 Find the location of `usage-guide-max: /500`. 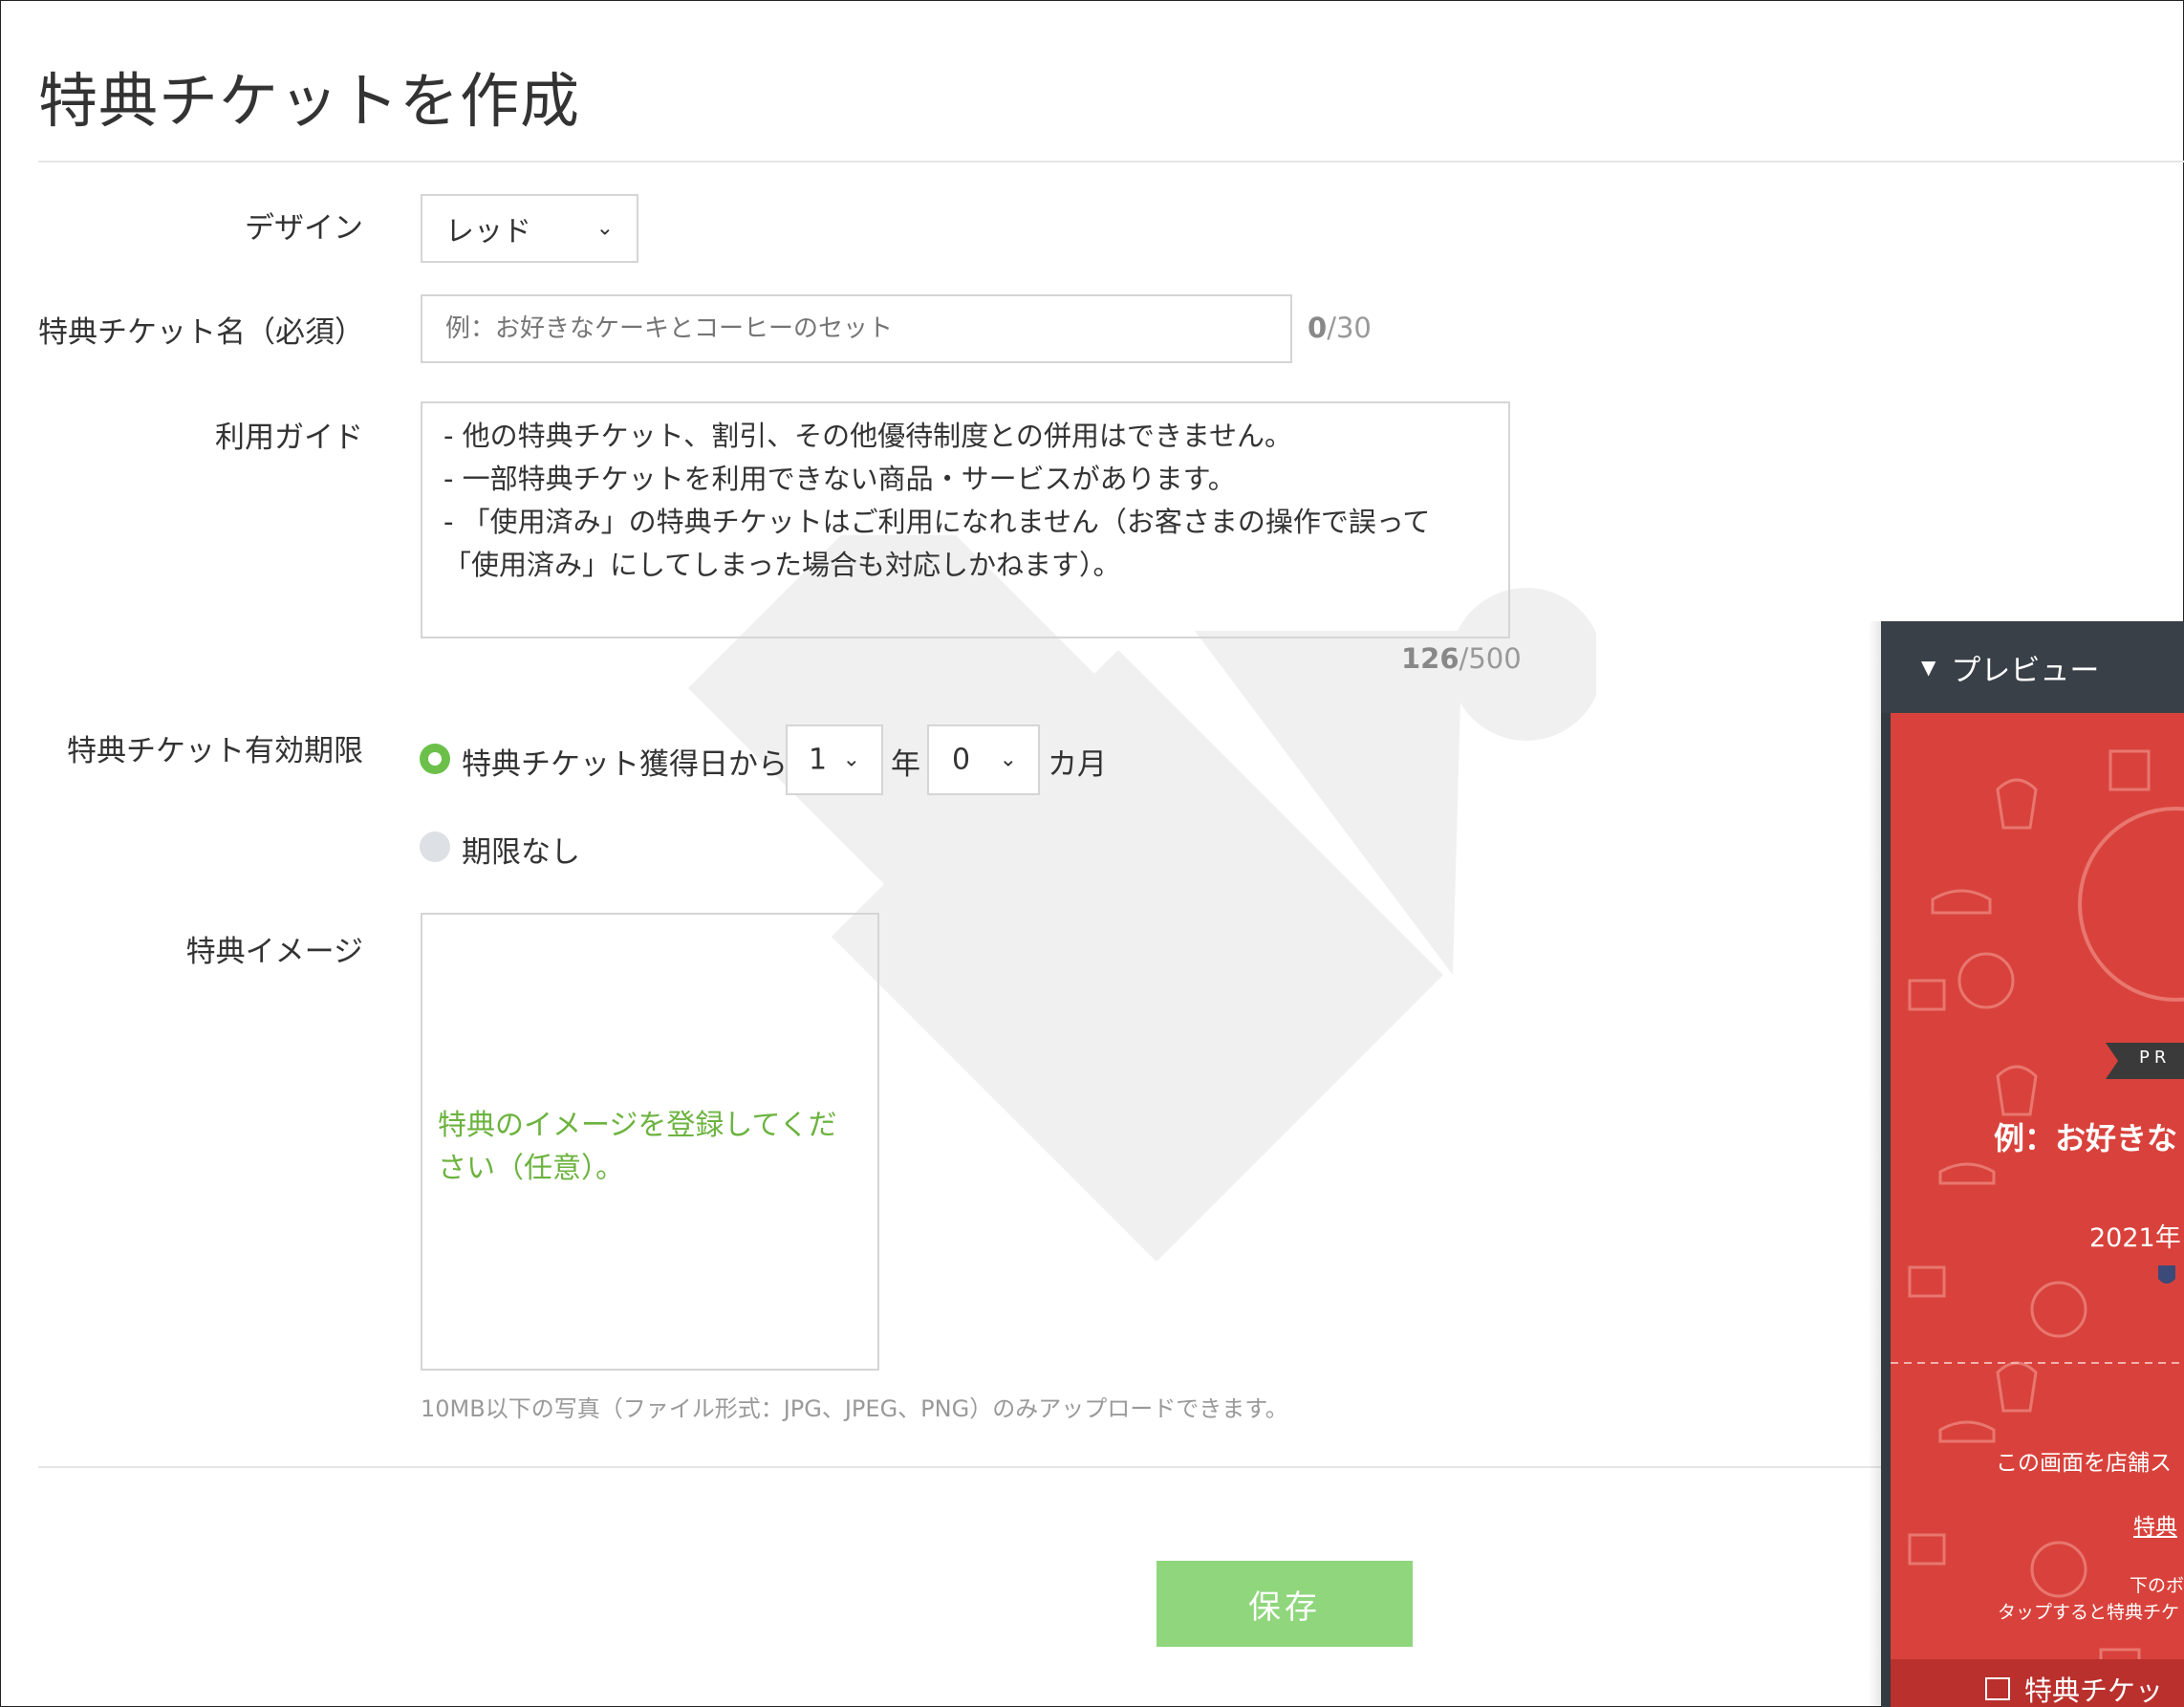

usage-guide-max: /500 is located at coordinates (1490, 658).